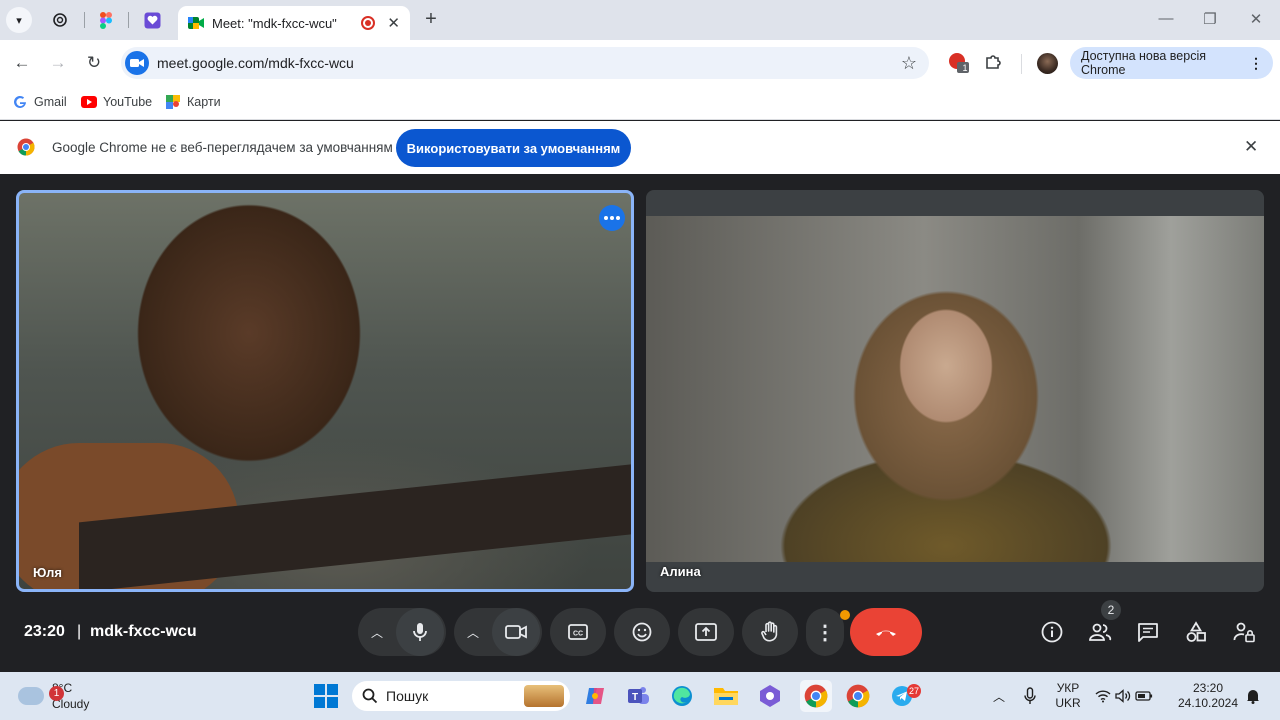 This screenshot has height=720, width=1280. What do you see at coordinates (393, 23) in the screenshot?
I see `tab-close-button: ✕` at bounding box center [393, 23].